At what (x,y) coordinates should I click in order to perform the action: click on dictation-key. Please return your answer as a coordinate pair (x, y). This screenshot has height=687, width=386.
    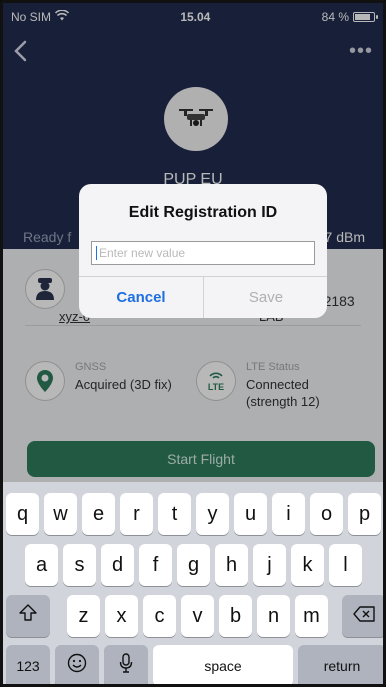
    Looking at the image, I should click on (126, 664).